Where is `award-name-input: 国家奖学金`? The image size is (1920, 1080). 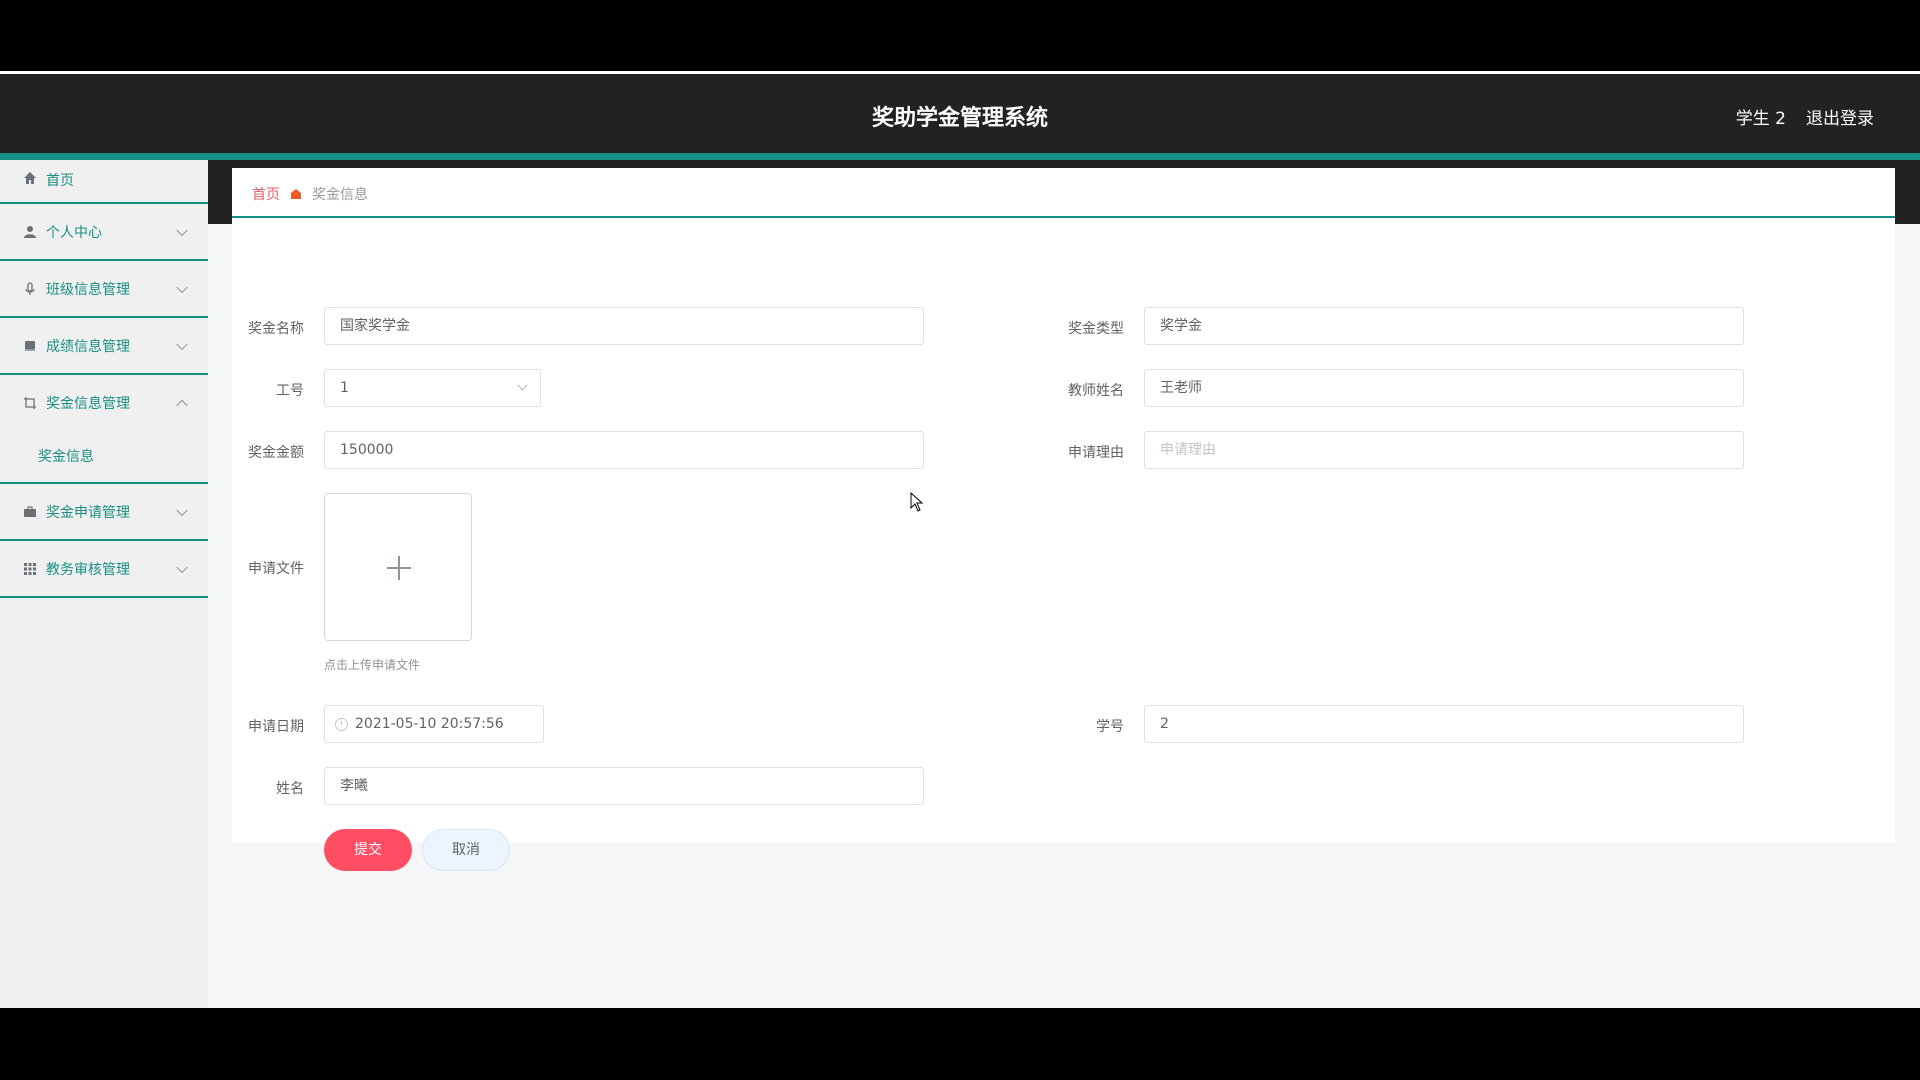 award-name-input: 国家奖学金 is located at coordinates (624, 326).